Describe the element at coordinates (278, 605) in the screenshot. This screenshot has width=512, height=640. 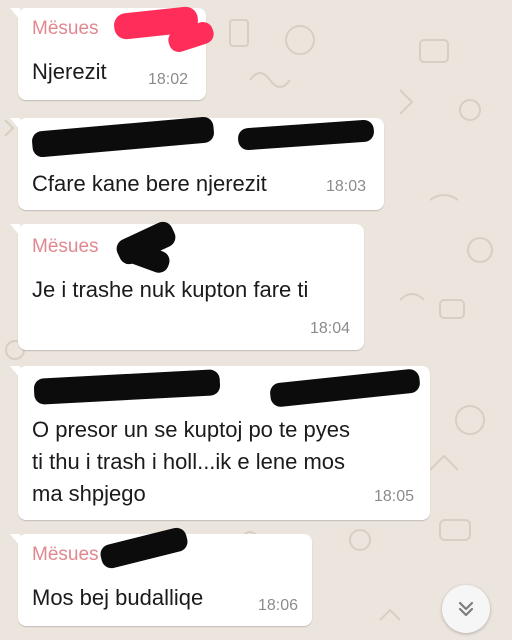
I see `message-time: 18:06` at that location.